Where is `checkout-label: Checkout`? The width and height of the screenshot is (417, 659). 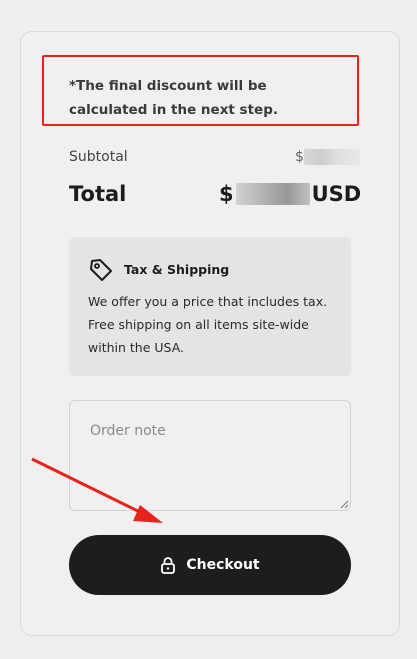 checkout-label: Checkout is located at coordinates (223, 565).